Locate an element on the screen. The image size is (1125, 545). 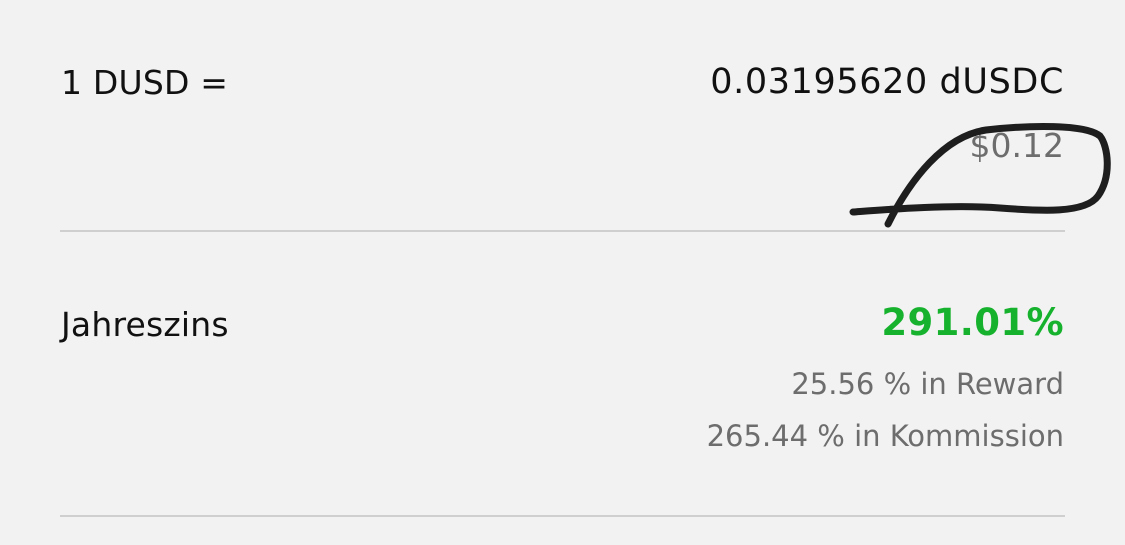
exchange-rate-label: 1 DUSD = is located at coordinates (145, 82).